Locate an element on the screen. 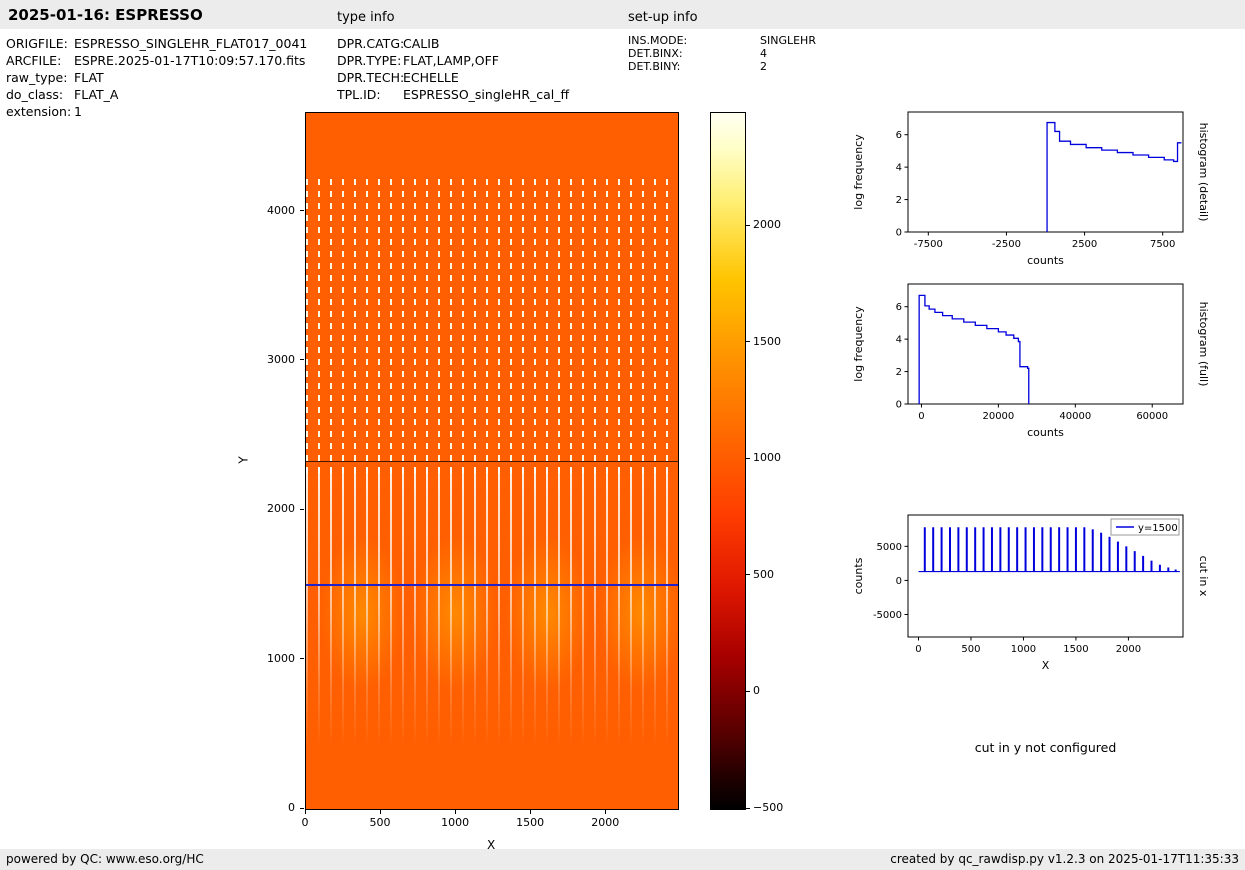  type-info-heading: type info is located at coordinates (366, 17).